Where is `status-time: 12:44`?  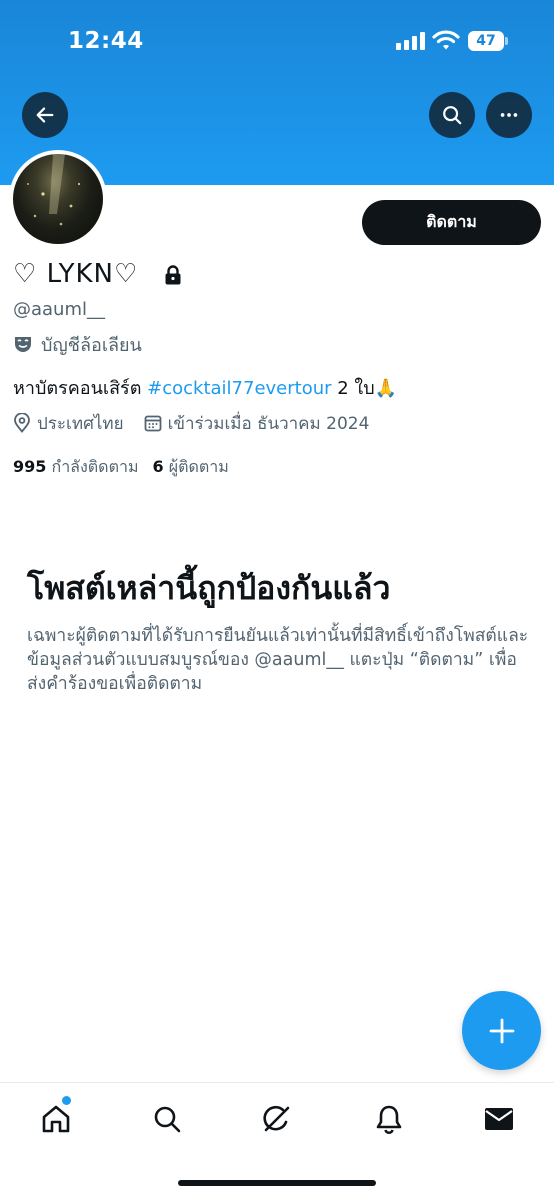
status-time: 12:44 is located at coordinates (106, 41).